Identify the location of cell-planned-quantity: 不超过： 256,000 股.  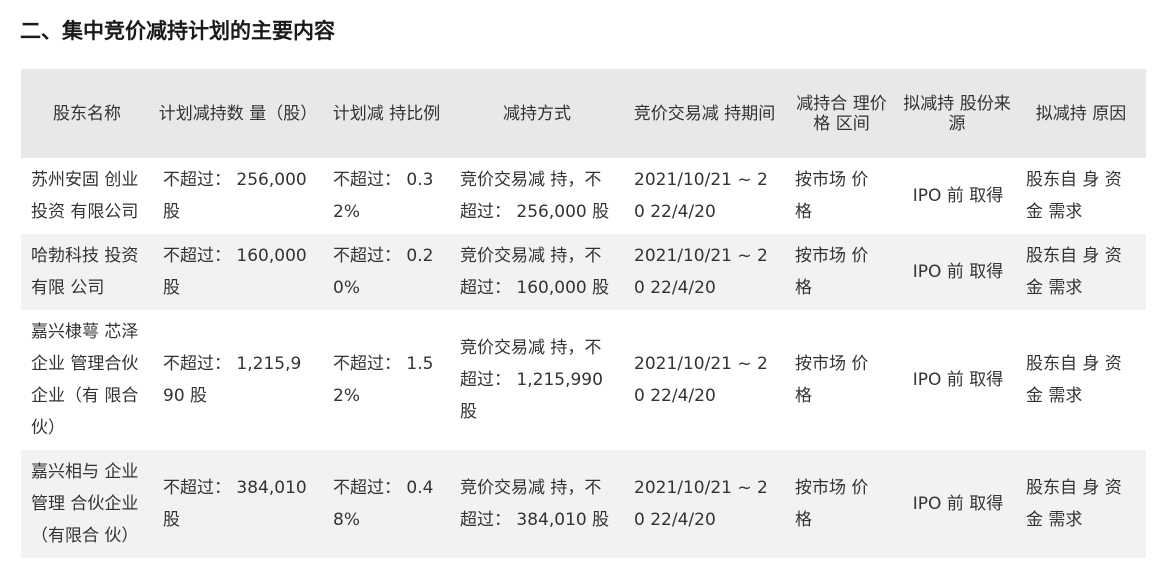
(235, 196).